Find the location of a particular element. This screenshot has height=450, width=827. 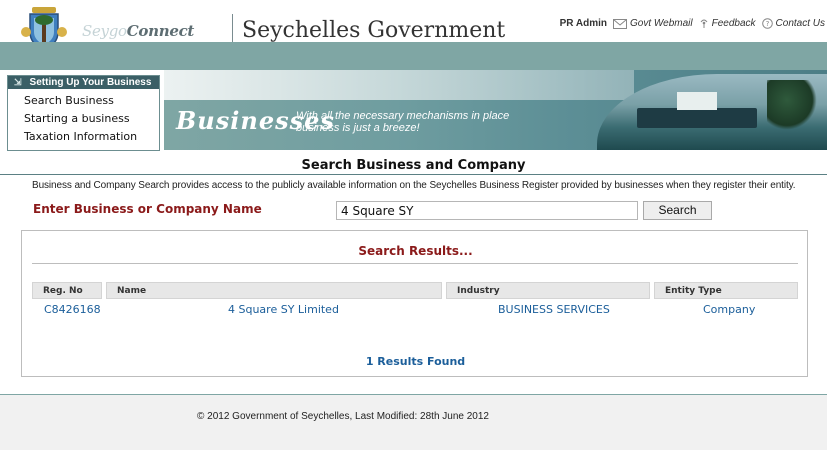

entity-type-cell: Company is located at coordinates (729, 309).